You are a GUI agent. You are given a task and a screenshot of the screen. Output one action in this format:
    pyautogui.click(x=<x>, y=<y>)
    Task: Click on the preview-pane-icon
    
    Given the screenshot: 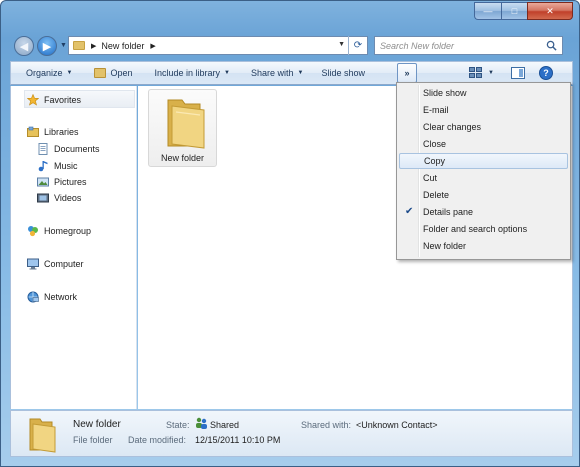 What is the action you would take?
    pyautogui.click(x=518, y=73)
    